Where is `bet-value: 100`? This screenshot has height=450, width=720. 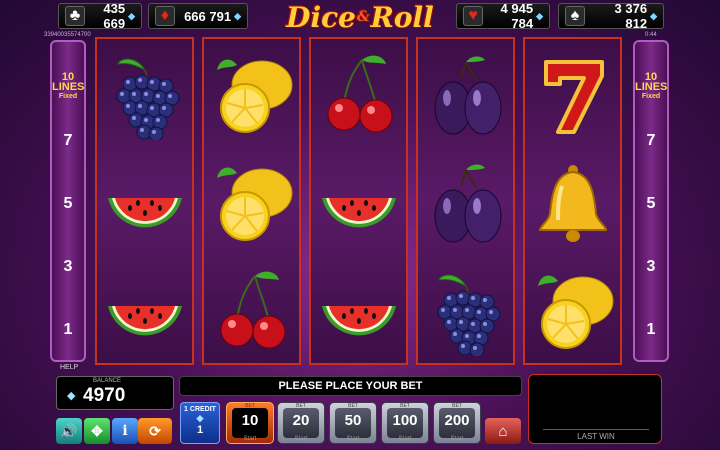
bet-value: 100 is located at coordinates (405, 423).